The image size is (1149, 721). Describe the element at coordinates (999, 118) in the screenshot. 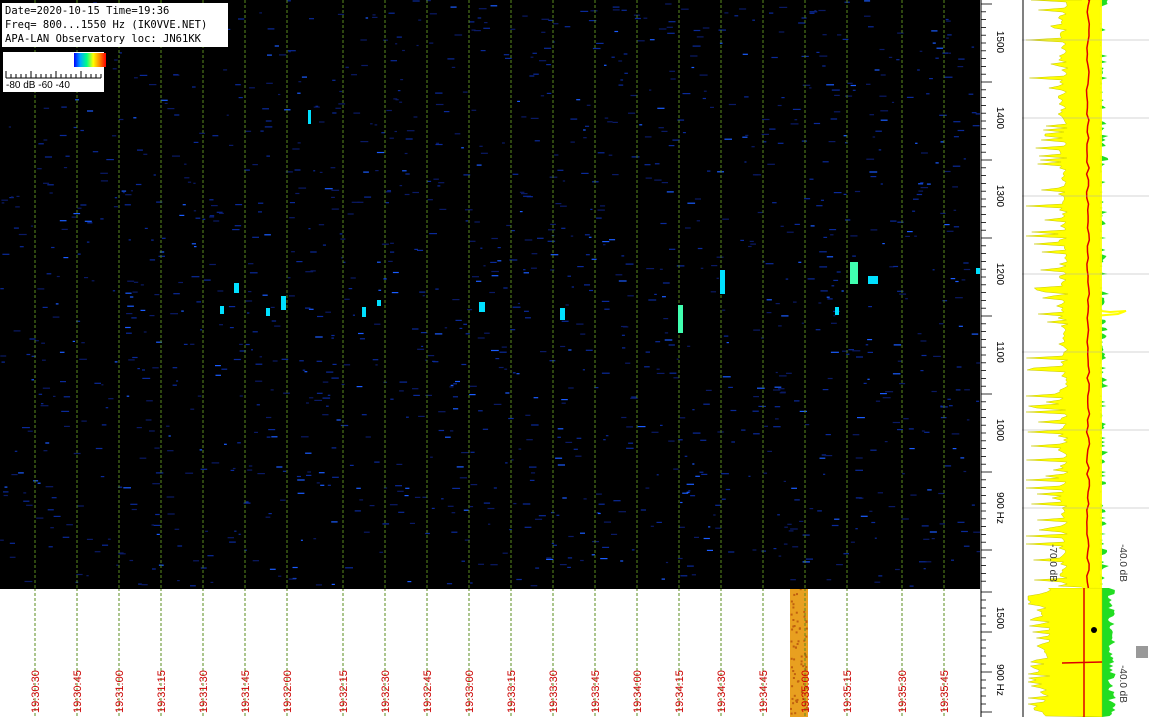

I see `frequency-tick-label: 1400` at that location.